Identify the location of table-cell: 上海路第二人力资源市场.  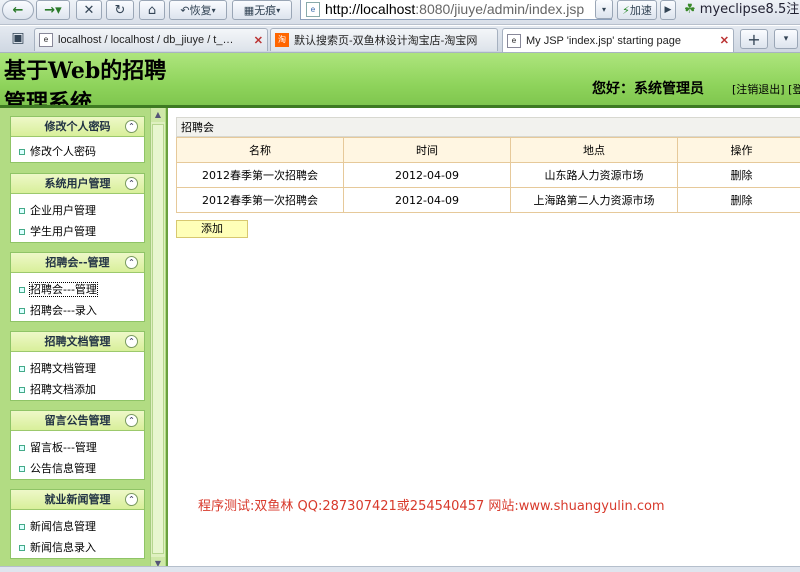
(594, 200).